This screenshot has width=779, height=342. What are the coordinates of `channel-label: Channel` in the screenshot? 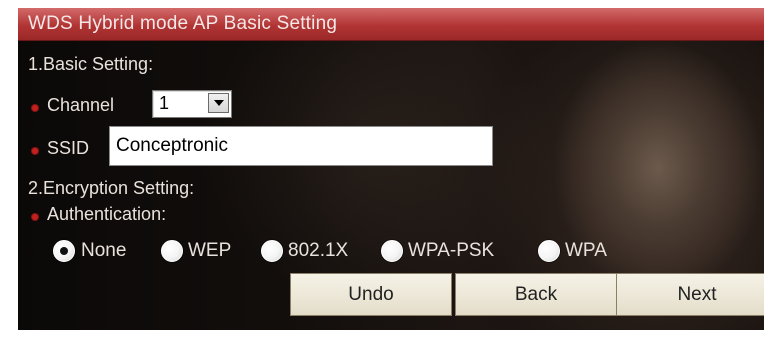 It's located at (81, 105).